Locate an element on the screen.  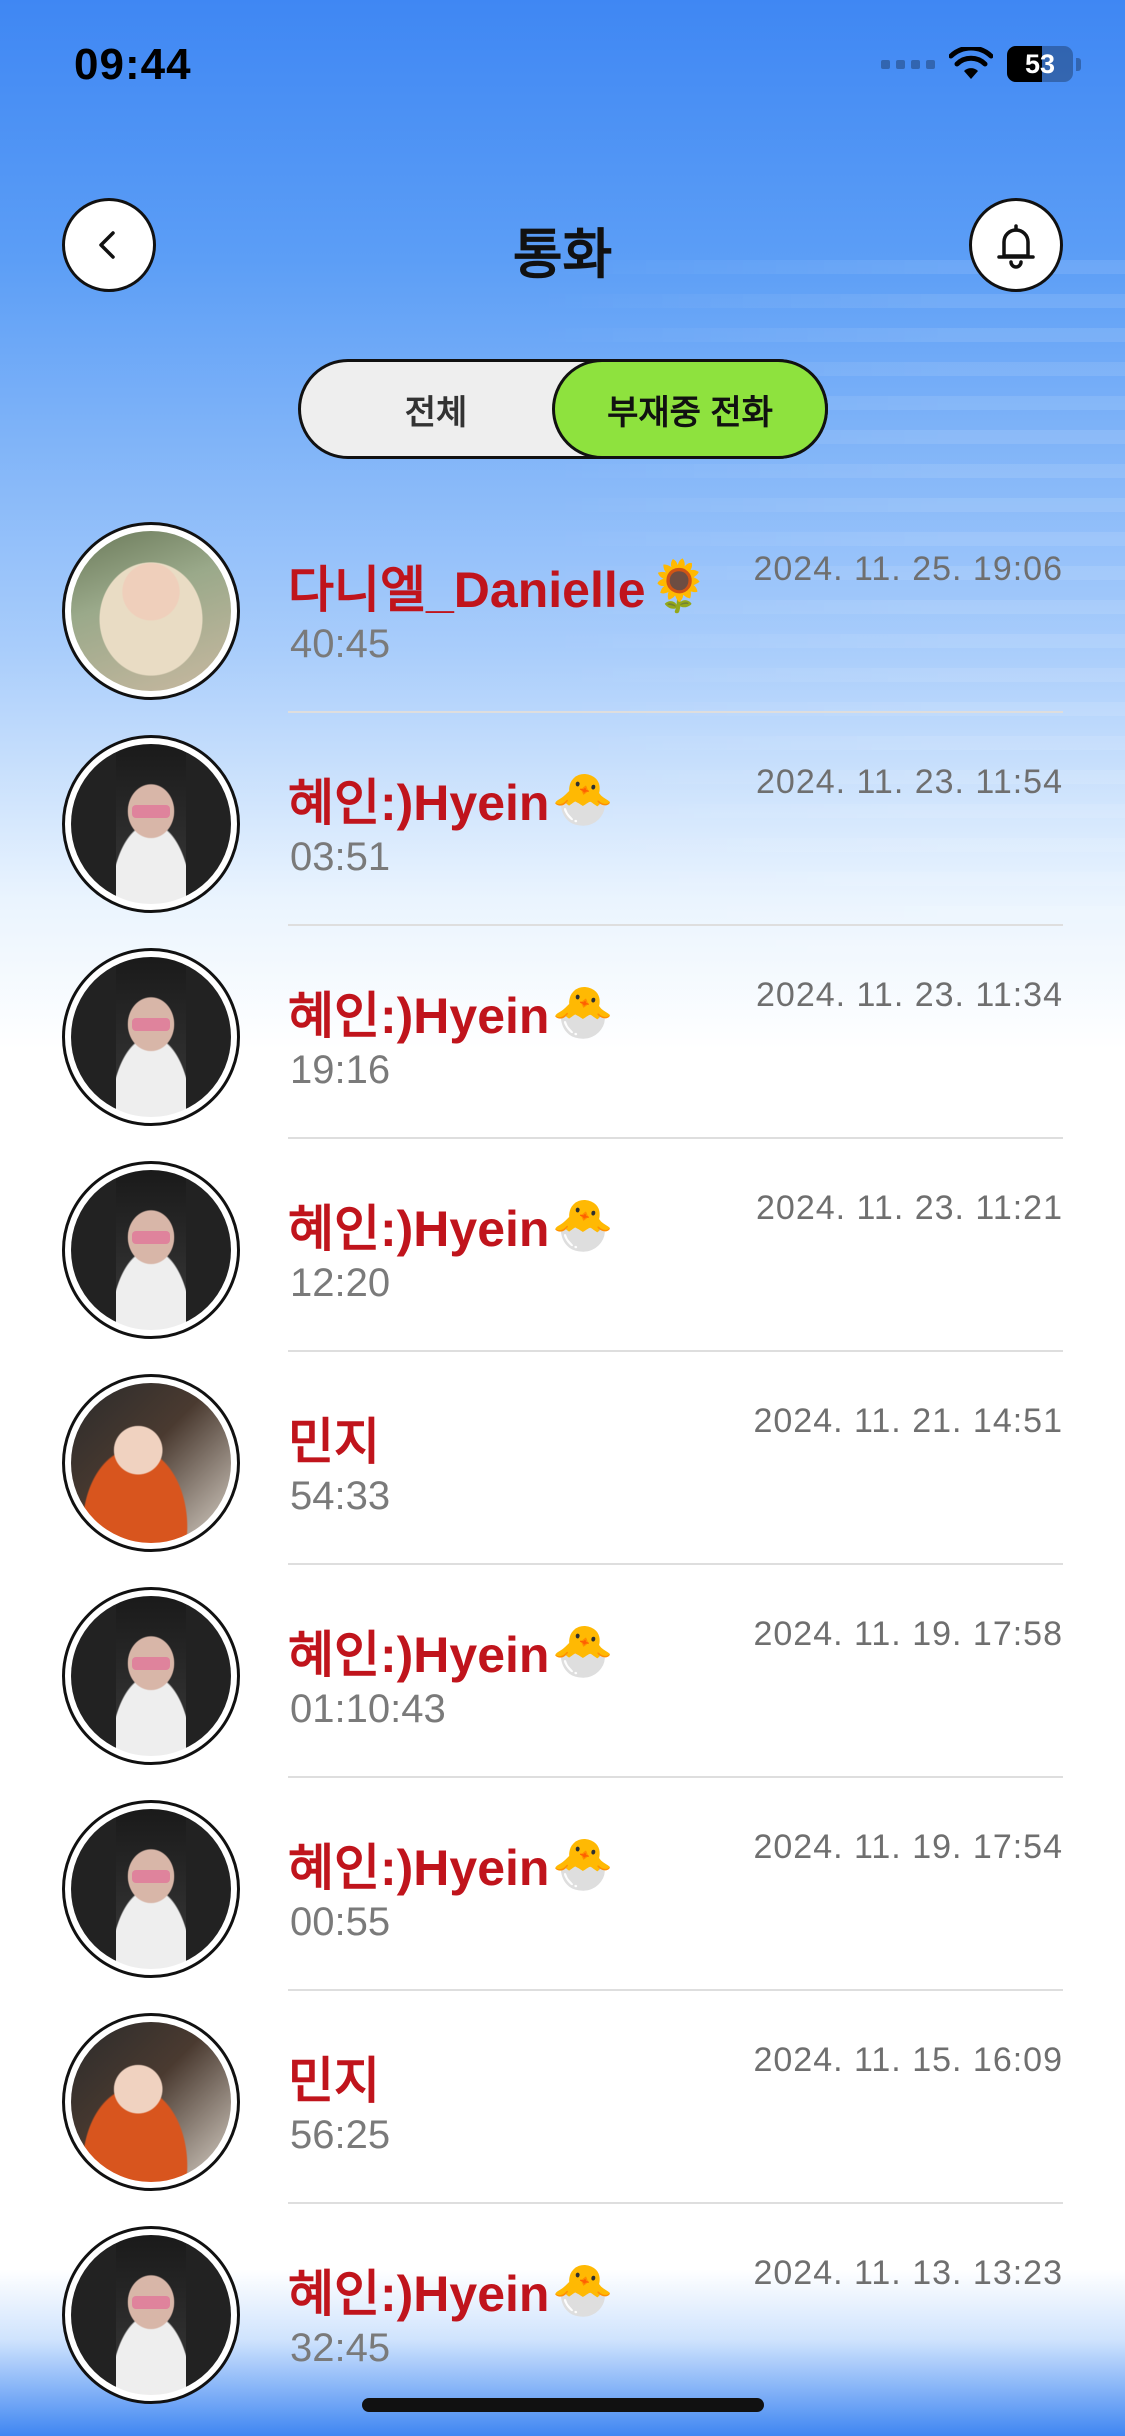
call-duration: 19:16 is located at coordinates (340, 1070).